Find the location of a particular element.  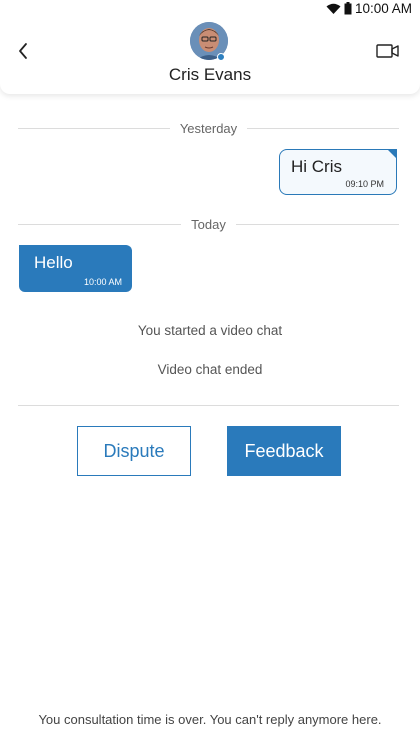

dispute-button: Dispute is located at coordinates (134, 451).